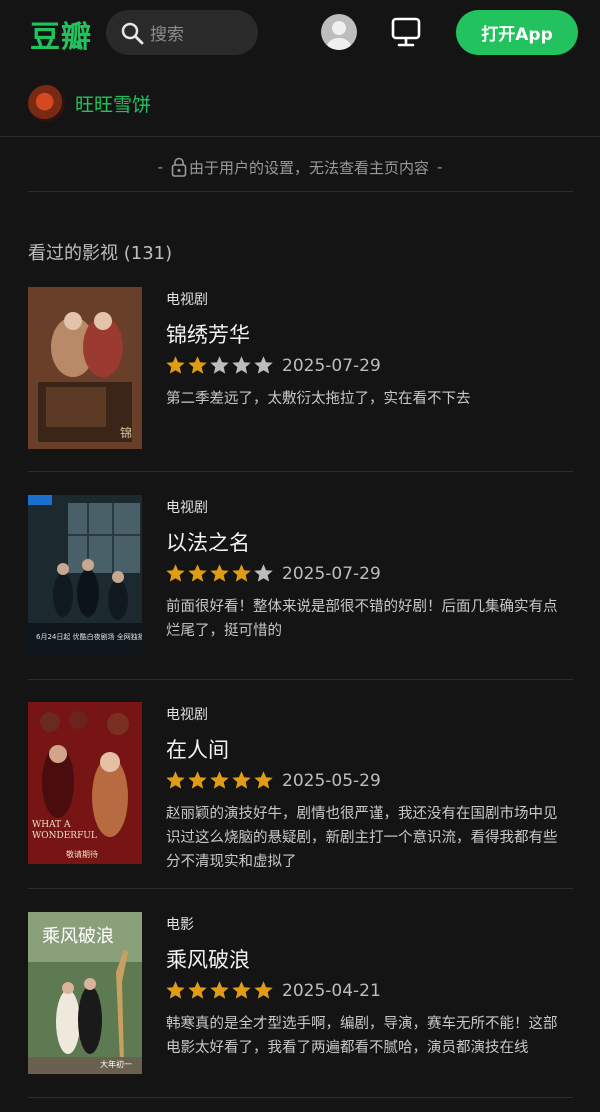 Image resolution: width=600 pixels, height=1112 pixels. I want to click on user-name: 旺旺雪饼, so click(113, 103).